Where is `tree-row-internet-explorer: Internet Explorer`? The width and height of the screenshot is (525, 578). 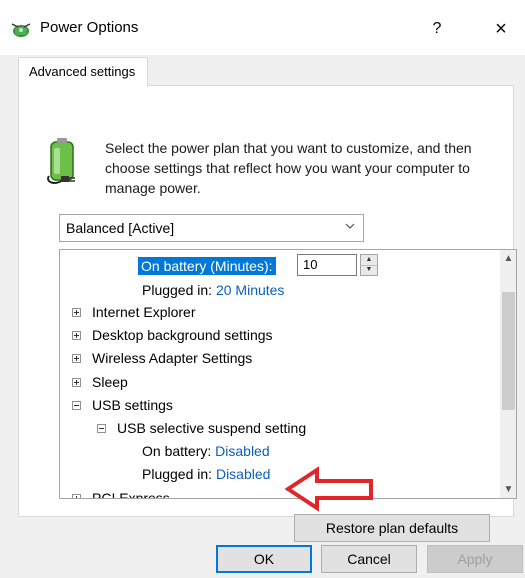 tree-row-internet-explorer: Internet Explorer is located at coordinates (144, 312).